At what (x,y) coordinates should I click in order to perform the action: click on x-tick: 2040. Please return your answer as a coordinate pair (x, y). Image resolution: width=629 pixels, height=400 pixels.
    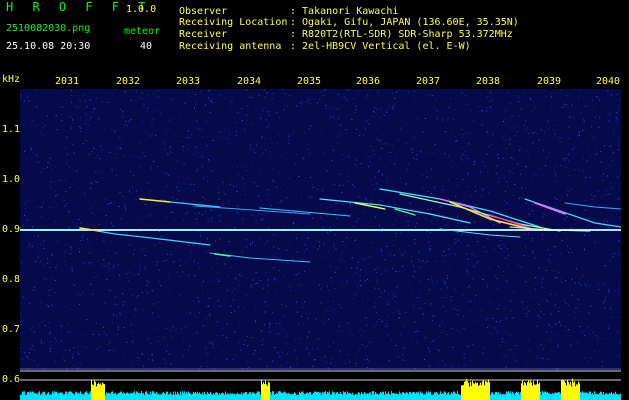
    Looking at the image, I should click on (608, 81).